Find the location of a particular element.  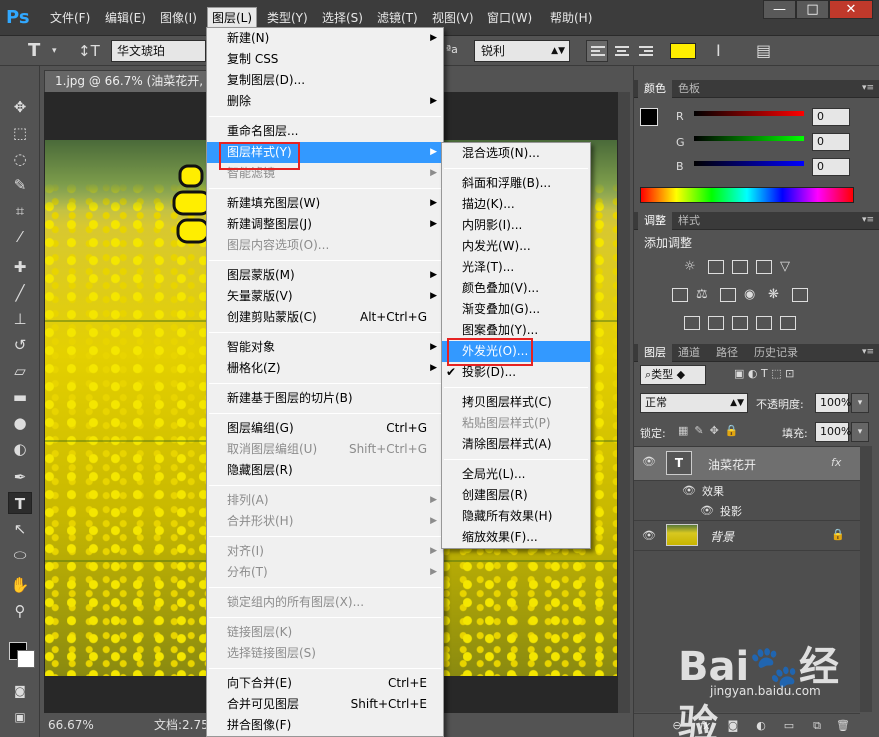

text-color-swatch is located at coordinates (683, 51).